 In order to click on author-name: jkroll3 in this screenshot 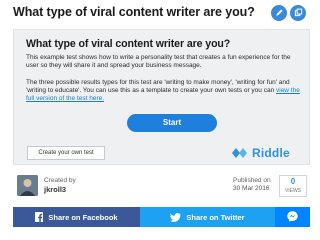, I will do `click(55, 189)`.